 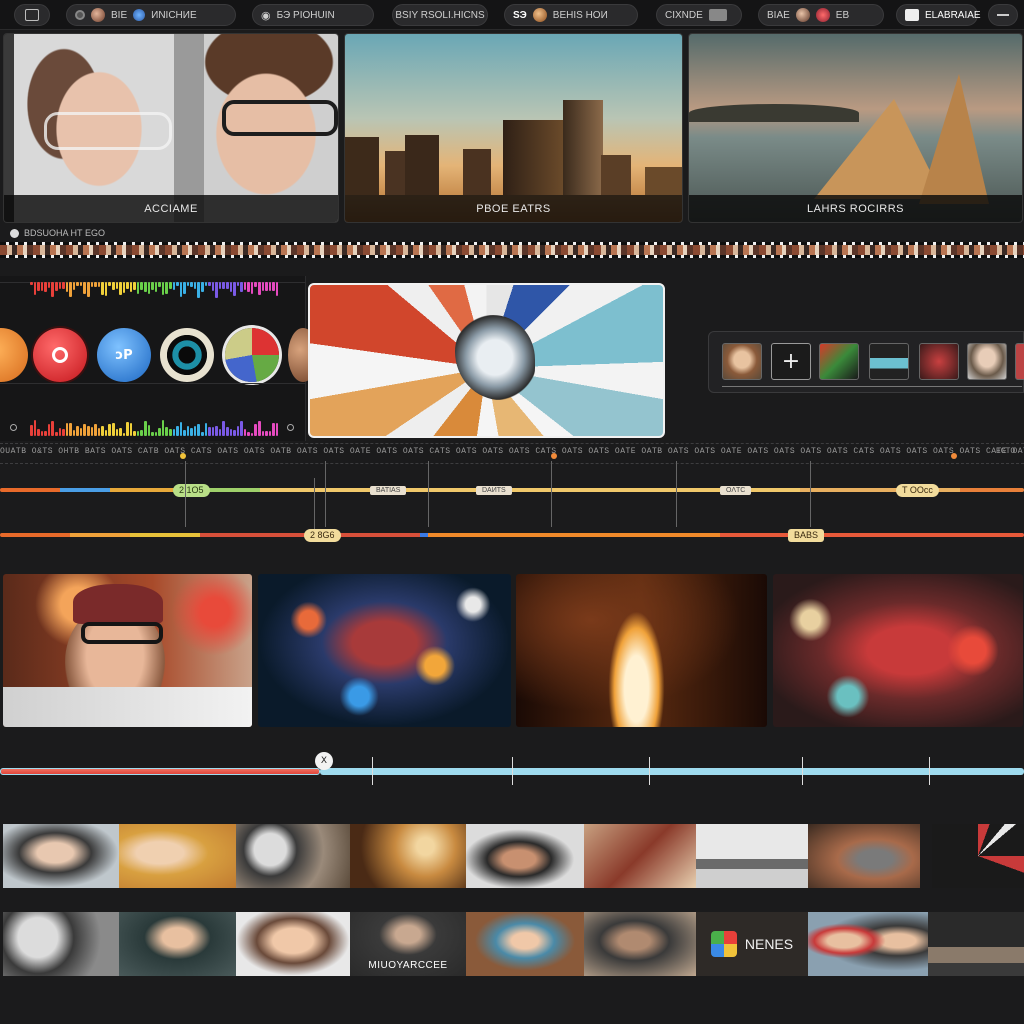 What do you see at coordinates (821, 15) in the screenshot?
I see `toolbar-user-group: BIAE ЕВ` at bounding box center [821, 15].